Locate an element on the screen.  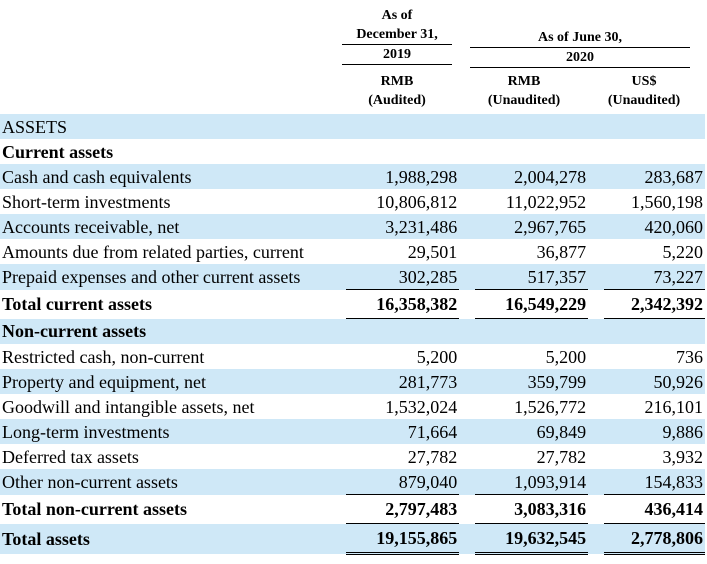
row-label: Short-term investments is located at coordinates (86, 201).